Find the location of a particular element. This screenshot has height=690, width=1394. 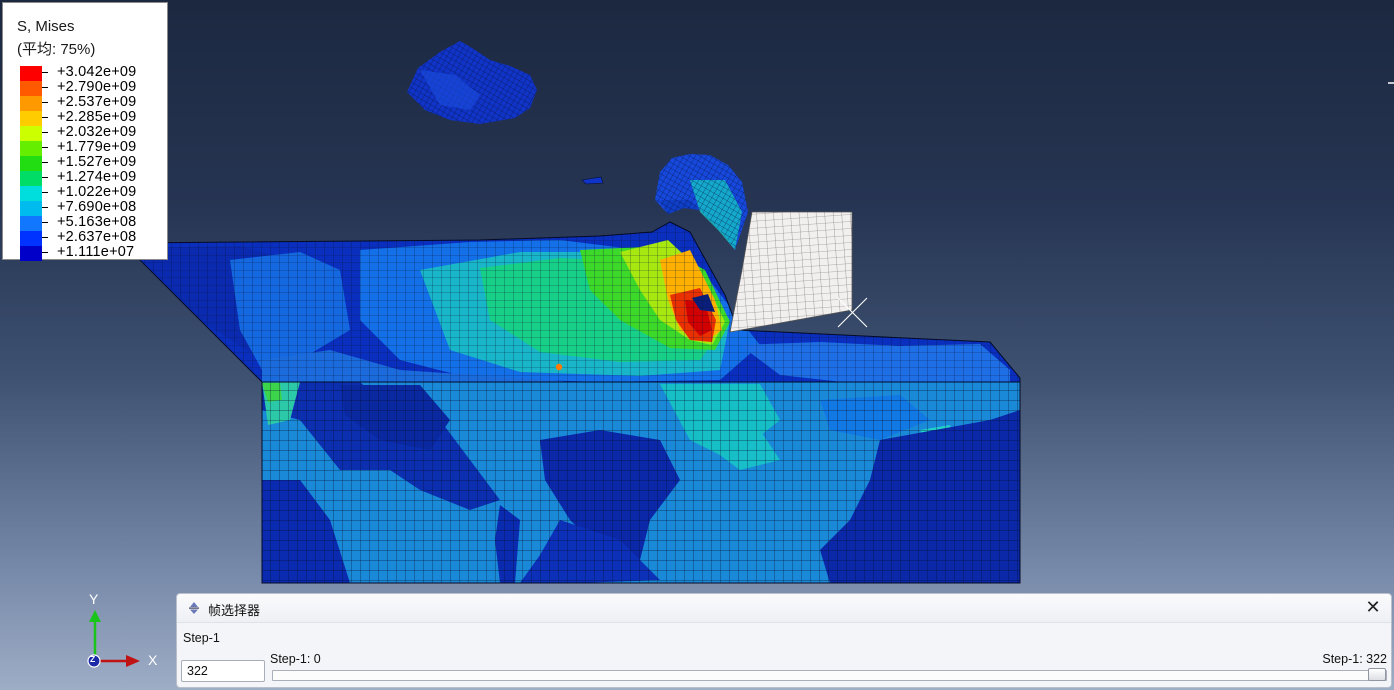

frame-slider-handle is located at coordinates (1377, 674).